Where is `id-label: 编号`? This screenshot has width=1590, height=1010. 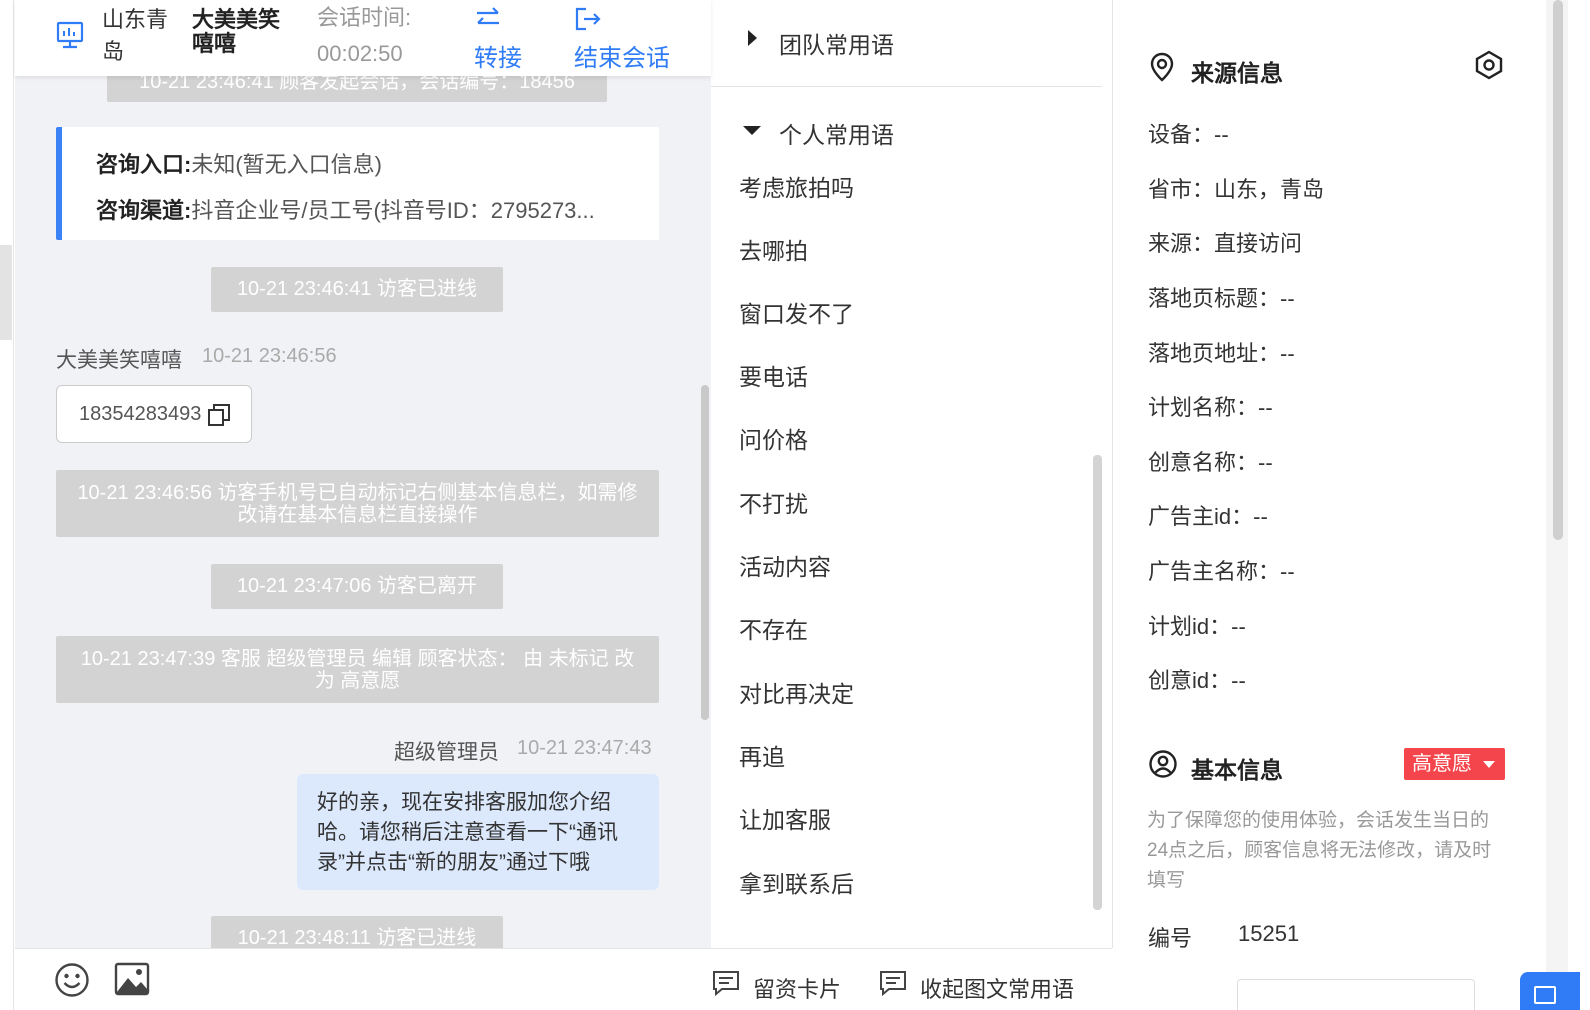 id-label: 编号 is located at coordinates (1170, 938).